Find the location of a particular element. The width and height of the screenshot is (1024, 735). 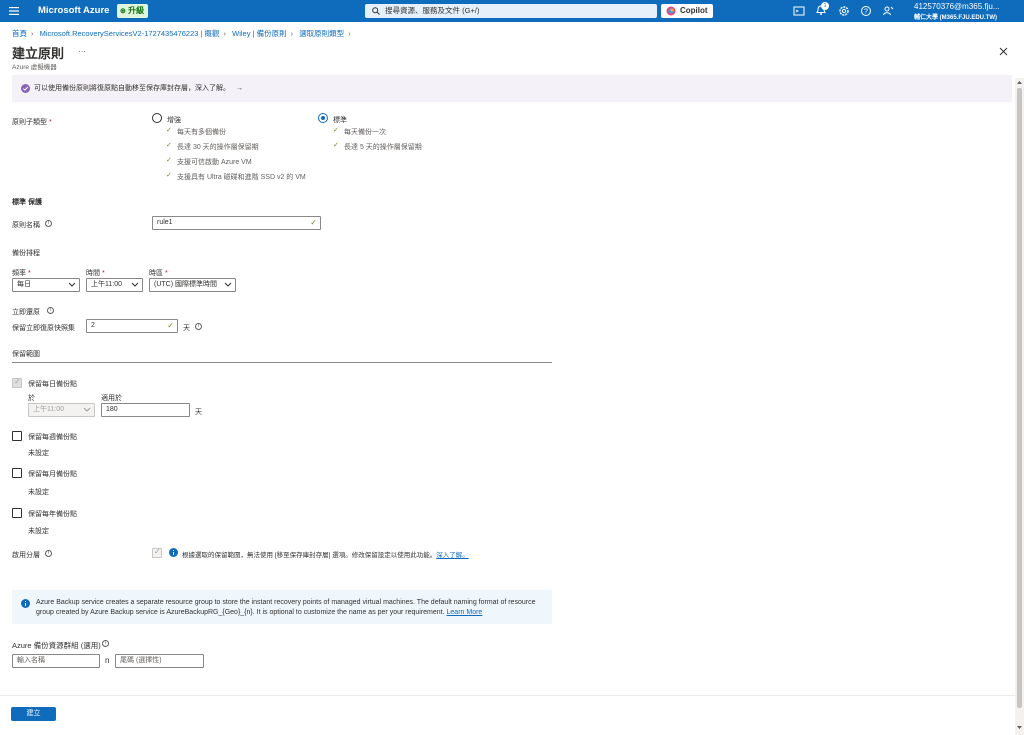

resource-group-name-input: 輸入名稱 is located at coordinates (56, 661).